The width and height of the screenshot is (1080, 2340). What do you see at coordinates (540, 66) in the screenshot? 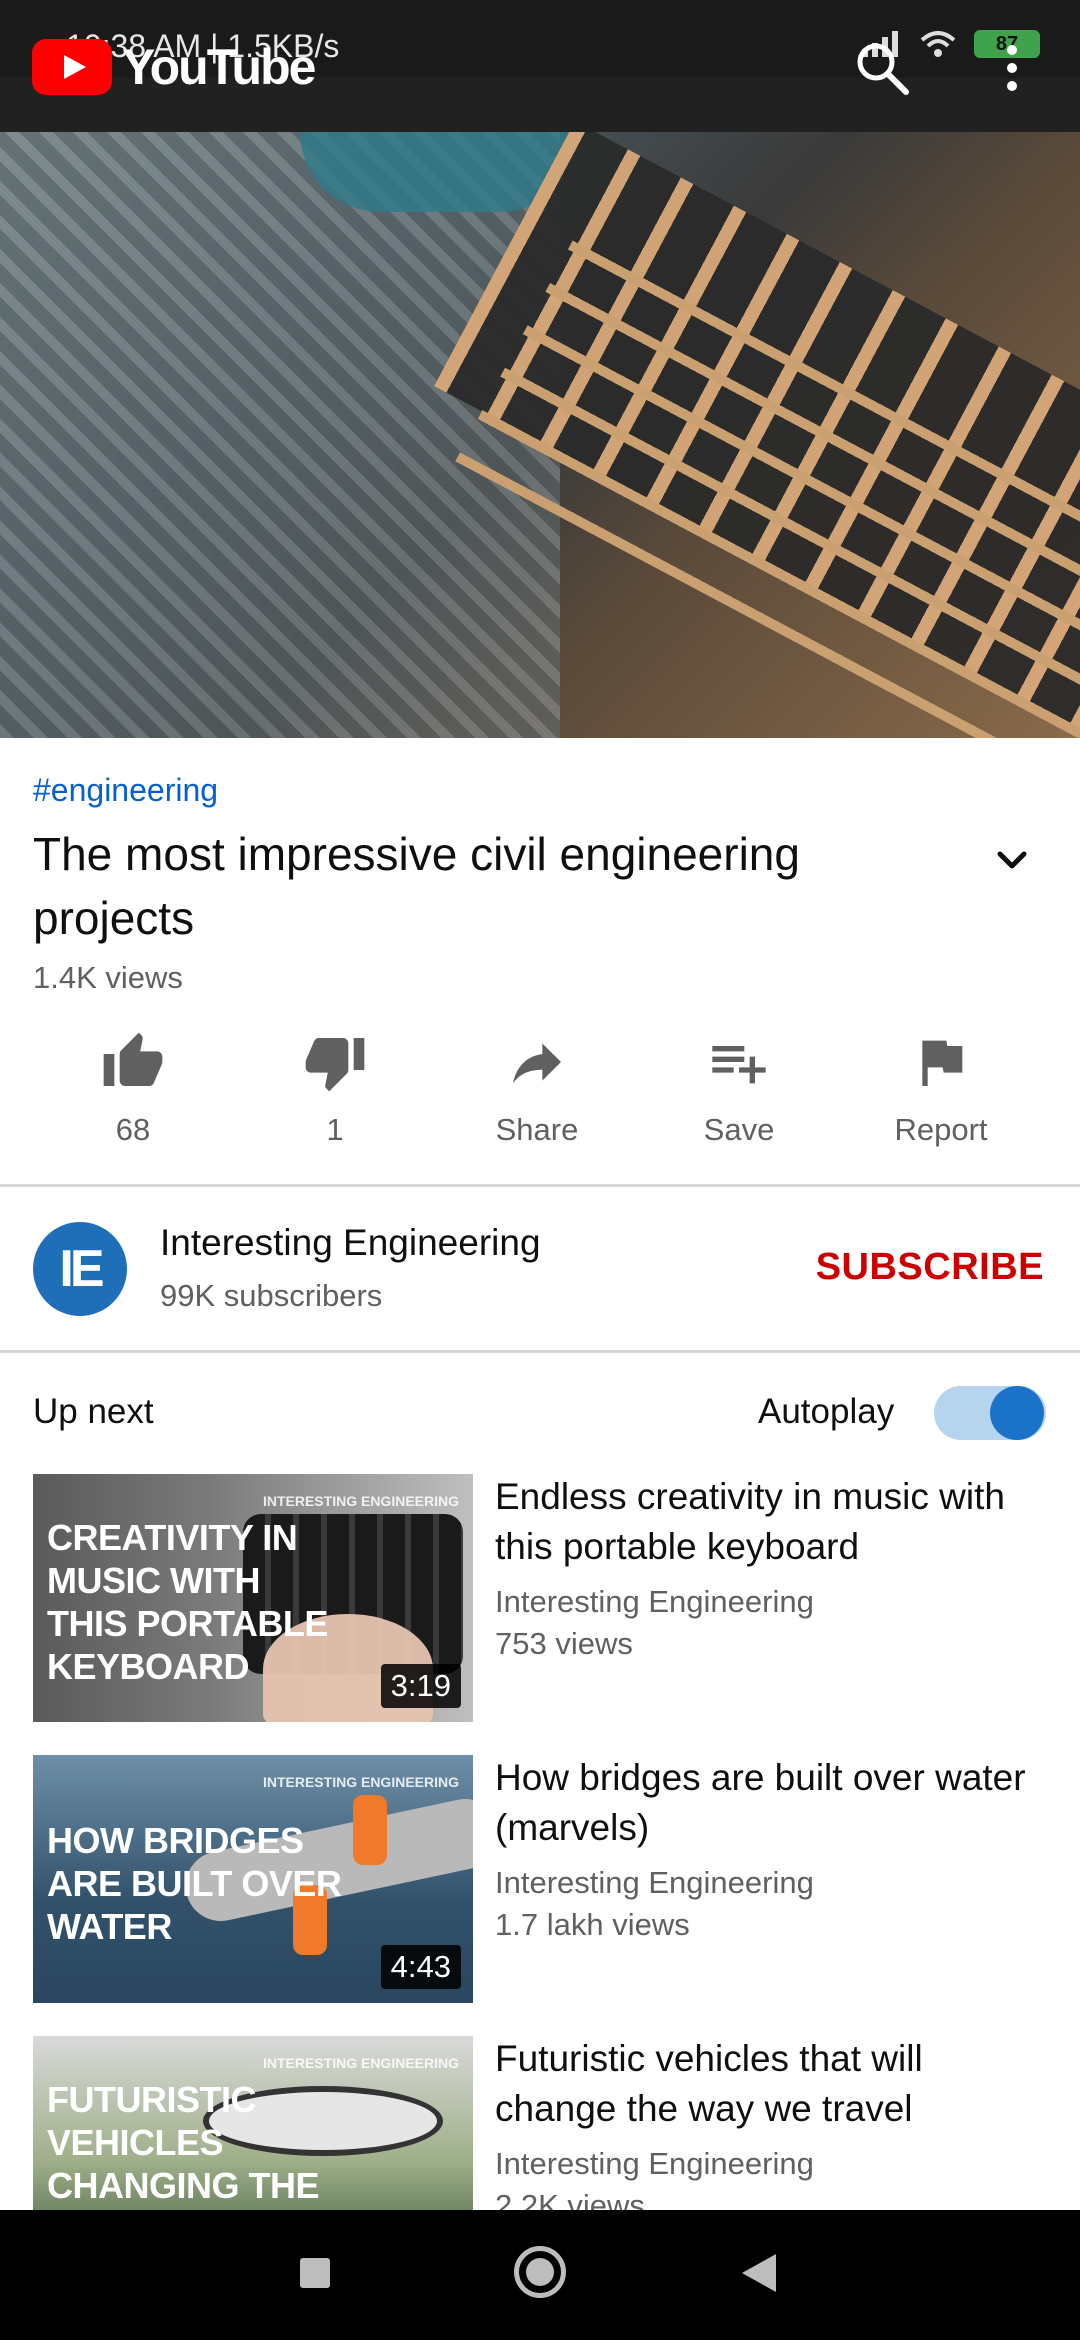
I see `app-bar: 10:38 AM | 1.5KB/s 87 YouTube` at bounding box center [540, 66].